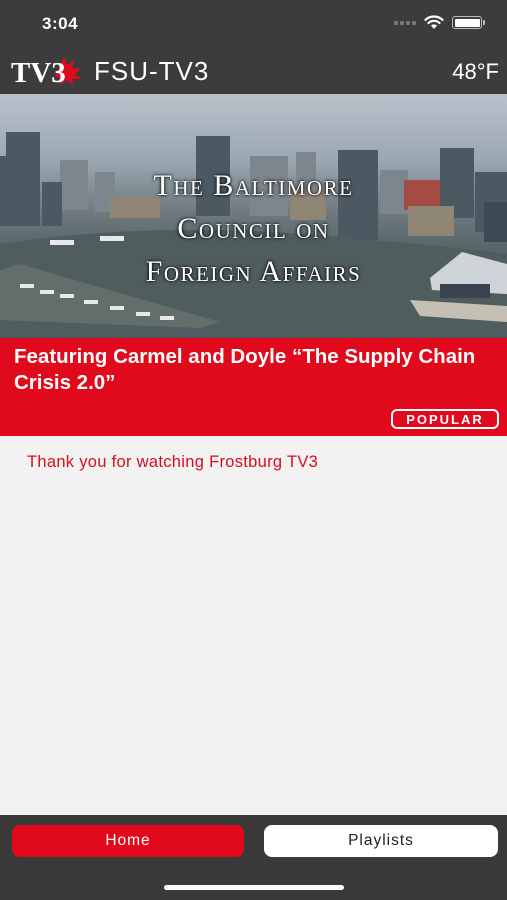  I want to click on hero-title-line: Council on, so click(253, 228).